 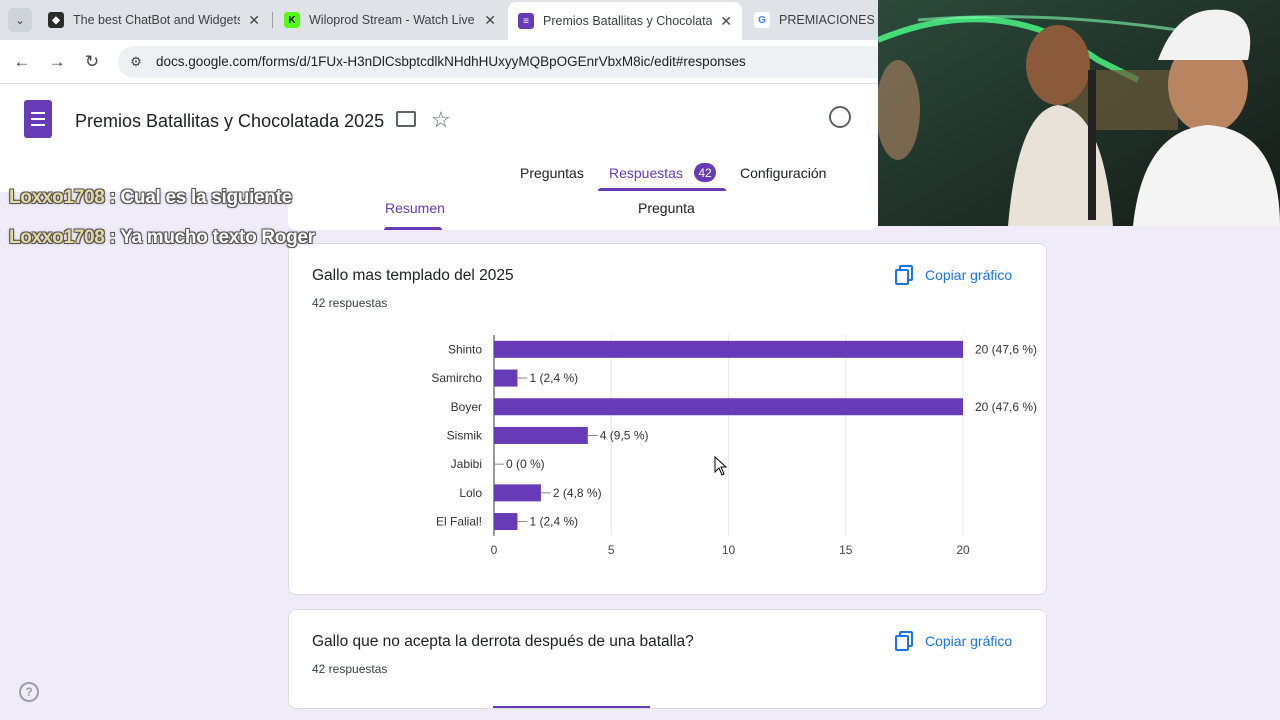 I want to click on back-icon: ←, so click(x=22, y=62).